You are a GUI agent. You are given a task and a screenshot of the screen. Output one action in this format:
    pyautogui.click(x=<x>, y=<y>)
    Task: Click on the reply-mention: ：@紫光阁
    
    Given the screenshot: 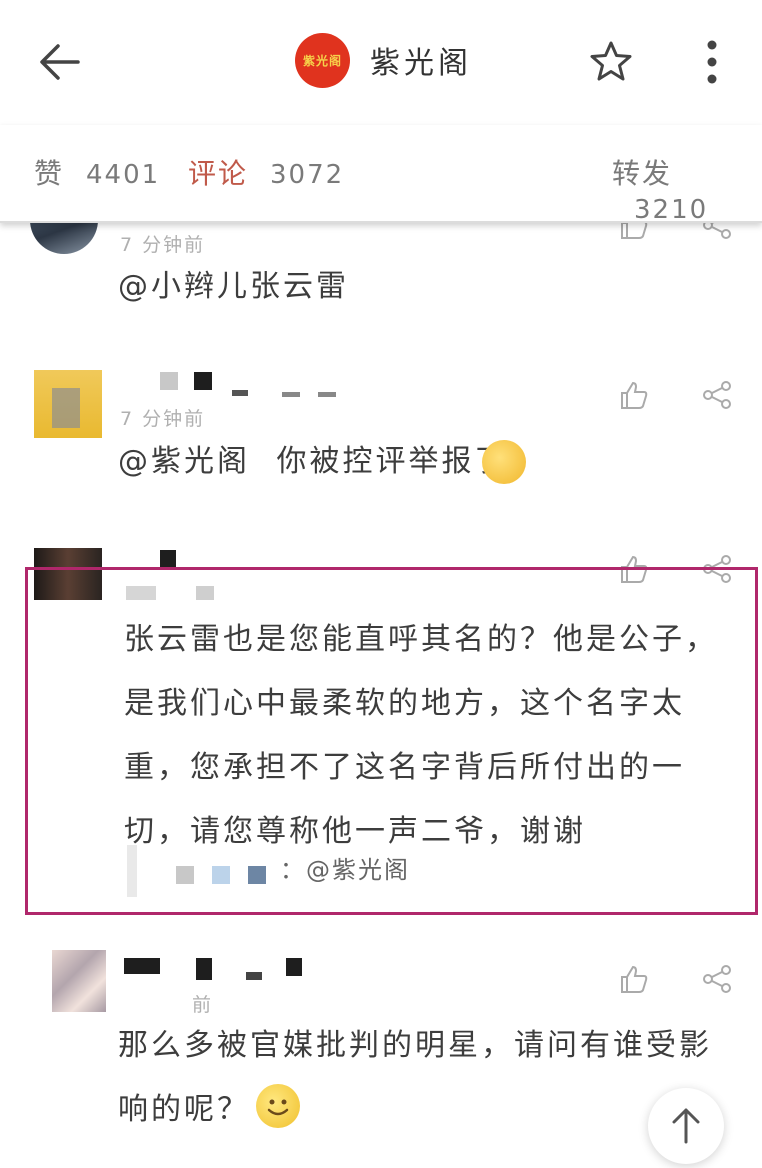 What is the action you would take?
    pyautogui.click(x=345, y=870)
    